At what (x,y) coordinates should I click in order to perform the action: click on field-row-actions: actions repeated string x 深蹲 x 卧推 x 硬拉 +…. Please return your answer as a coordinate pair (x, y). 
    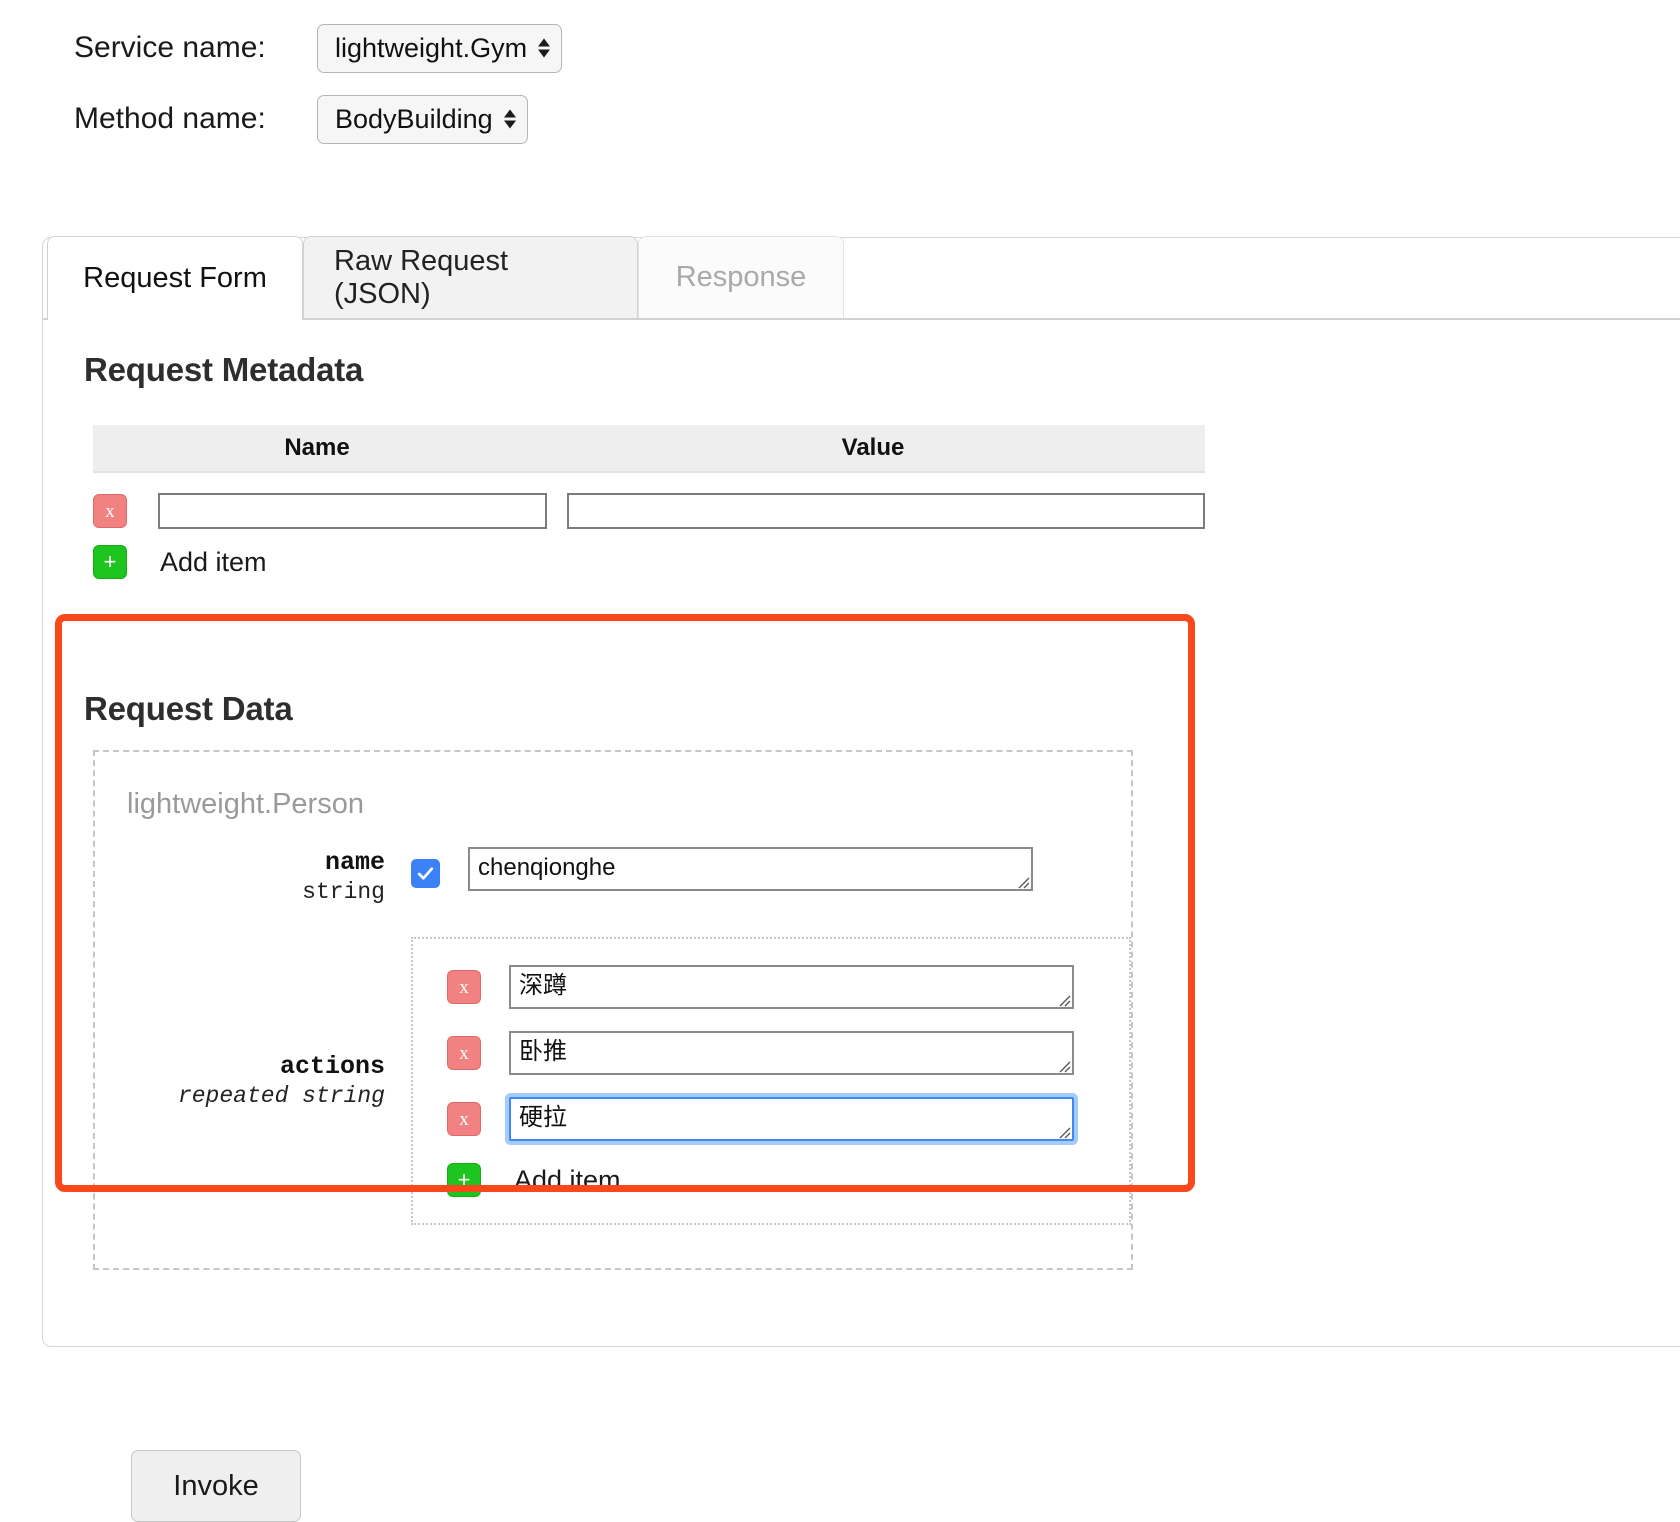
    Looking at the image, I should click on (613, 1081).